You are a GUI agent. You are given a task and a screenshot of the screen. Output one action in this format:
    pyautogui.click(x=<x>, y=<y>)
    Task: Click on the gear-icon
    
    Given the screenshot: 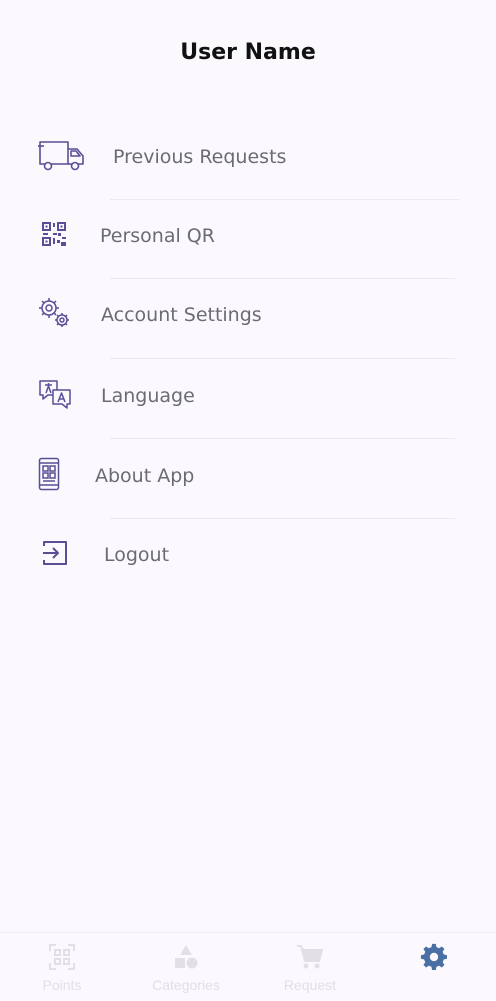 What is the action you would take?
    pyautogui.click(x=434, y=959)
    